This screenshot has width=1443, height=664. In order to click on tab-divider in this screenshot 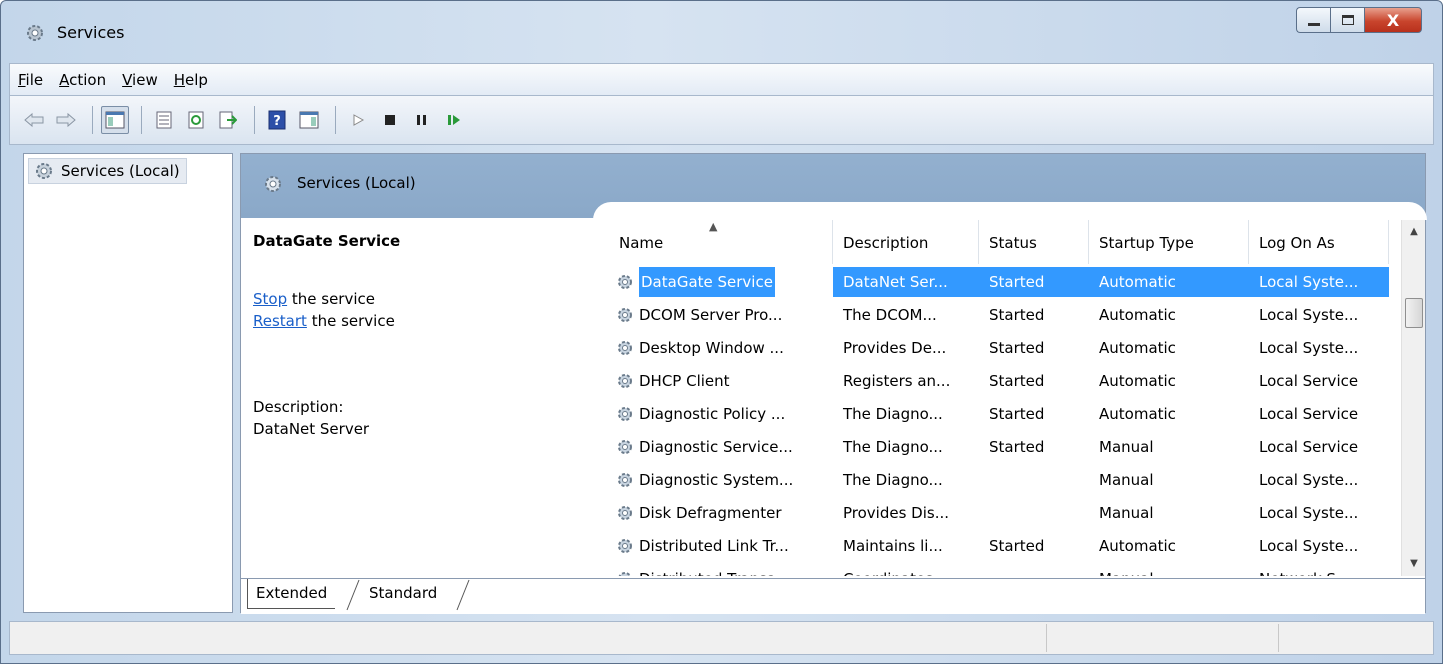, I will do `click(463, 595)`.